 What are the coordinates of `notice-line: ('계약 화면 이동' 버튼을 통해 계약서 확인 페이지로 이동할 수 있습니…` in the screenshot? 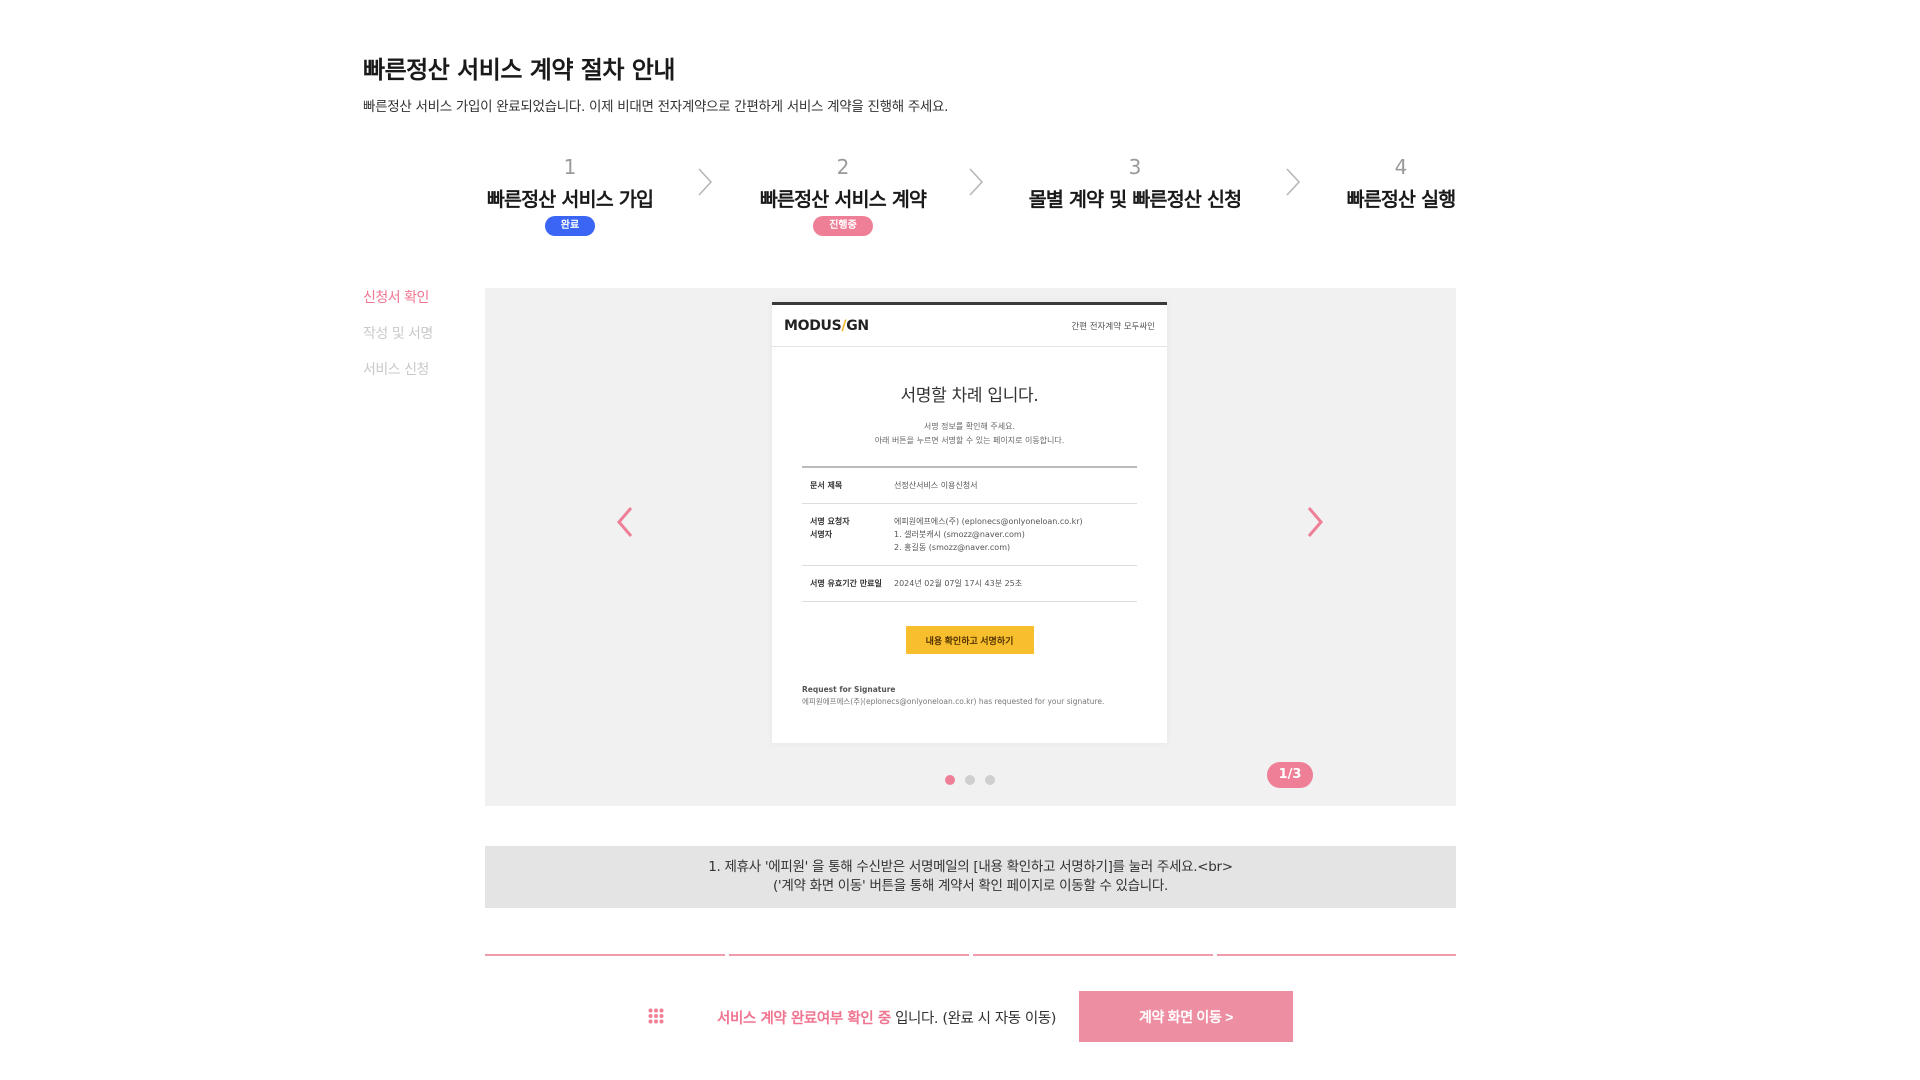 It's located at (970, 886).